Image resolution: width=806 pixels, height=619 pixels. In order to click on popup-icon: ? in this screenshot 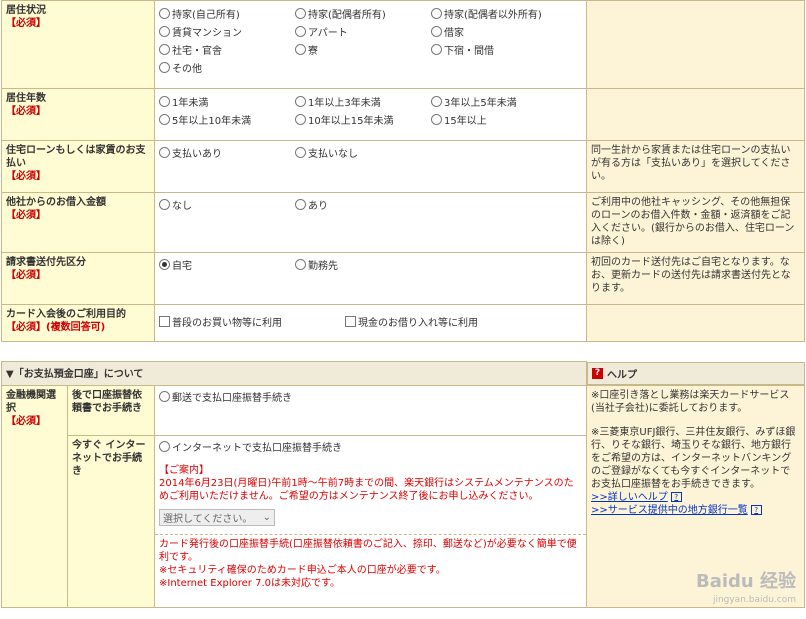, I will do `click(676, 497)`.